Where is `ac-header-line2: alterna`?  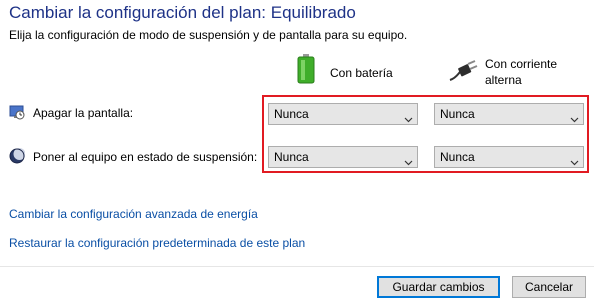 ac-header-line2: alterna is located at coordinates (503, 80).